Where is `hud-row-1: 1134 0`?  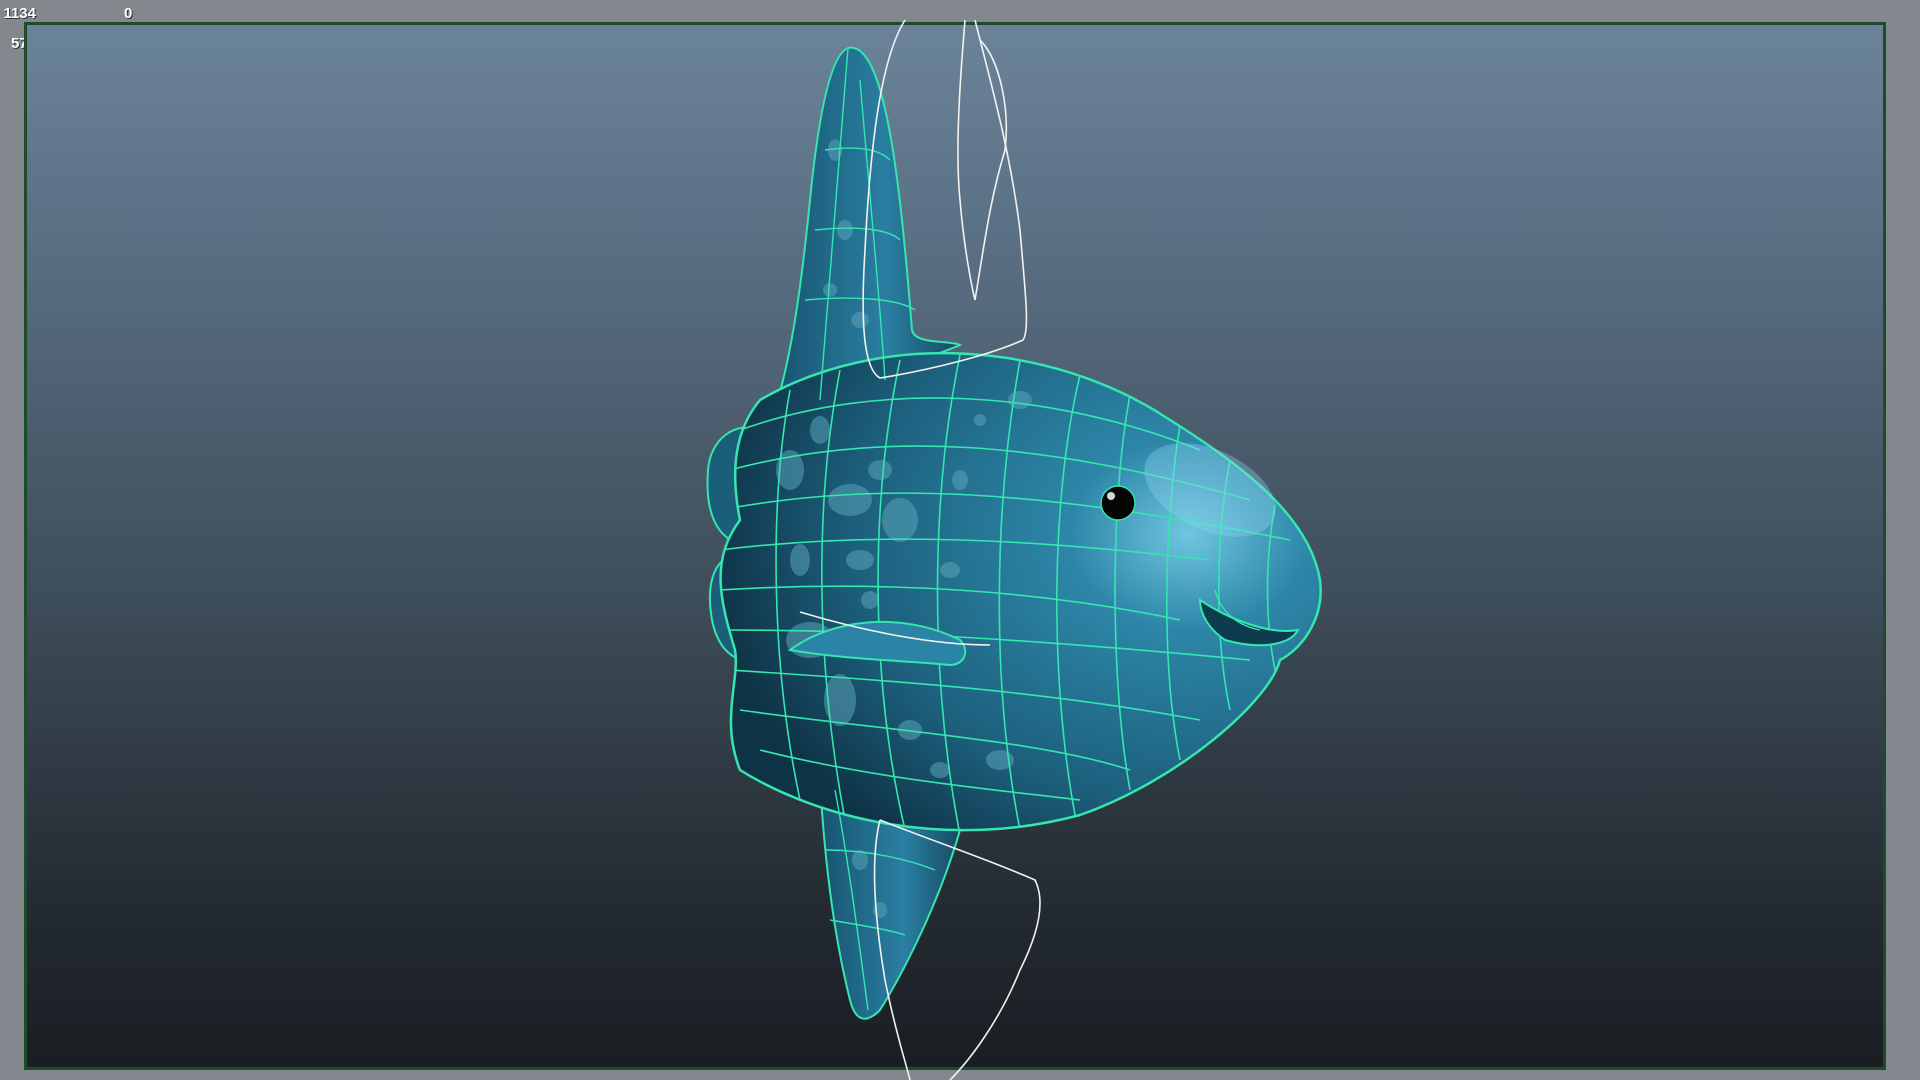 hud-row-1: 1134 0 is located at coordinates (80, 13).